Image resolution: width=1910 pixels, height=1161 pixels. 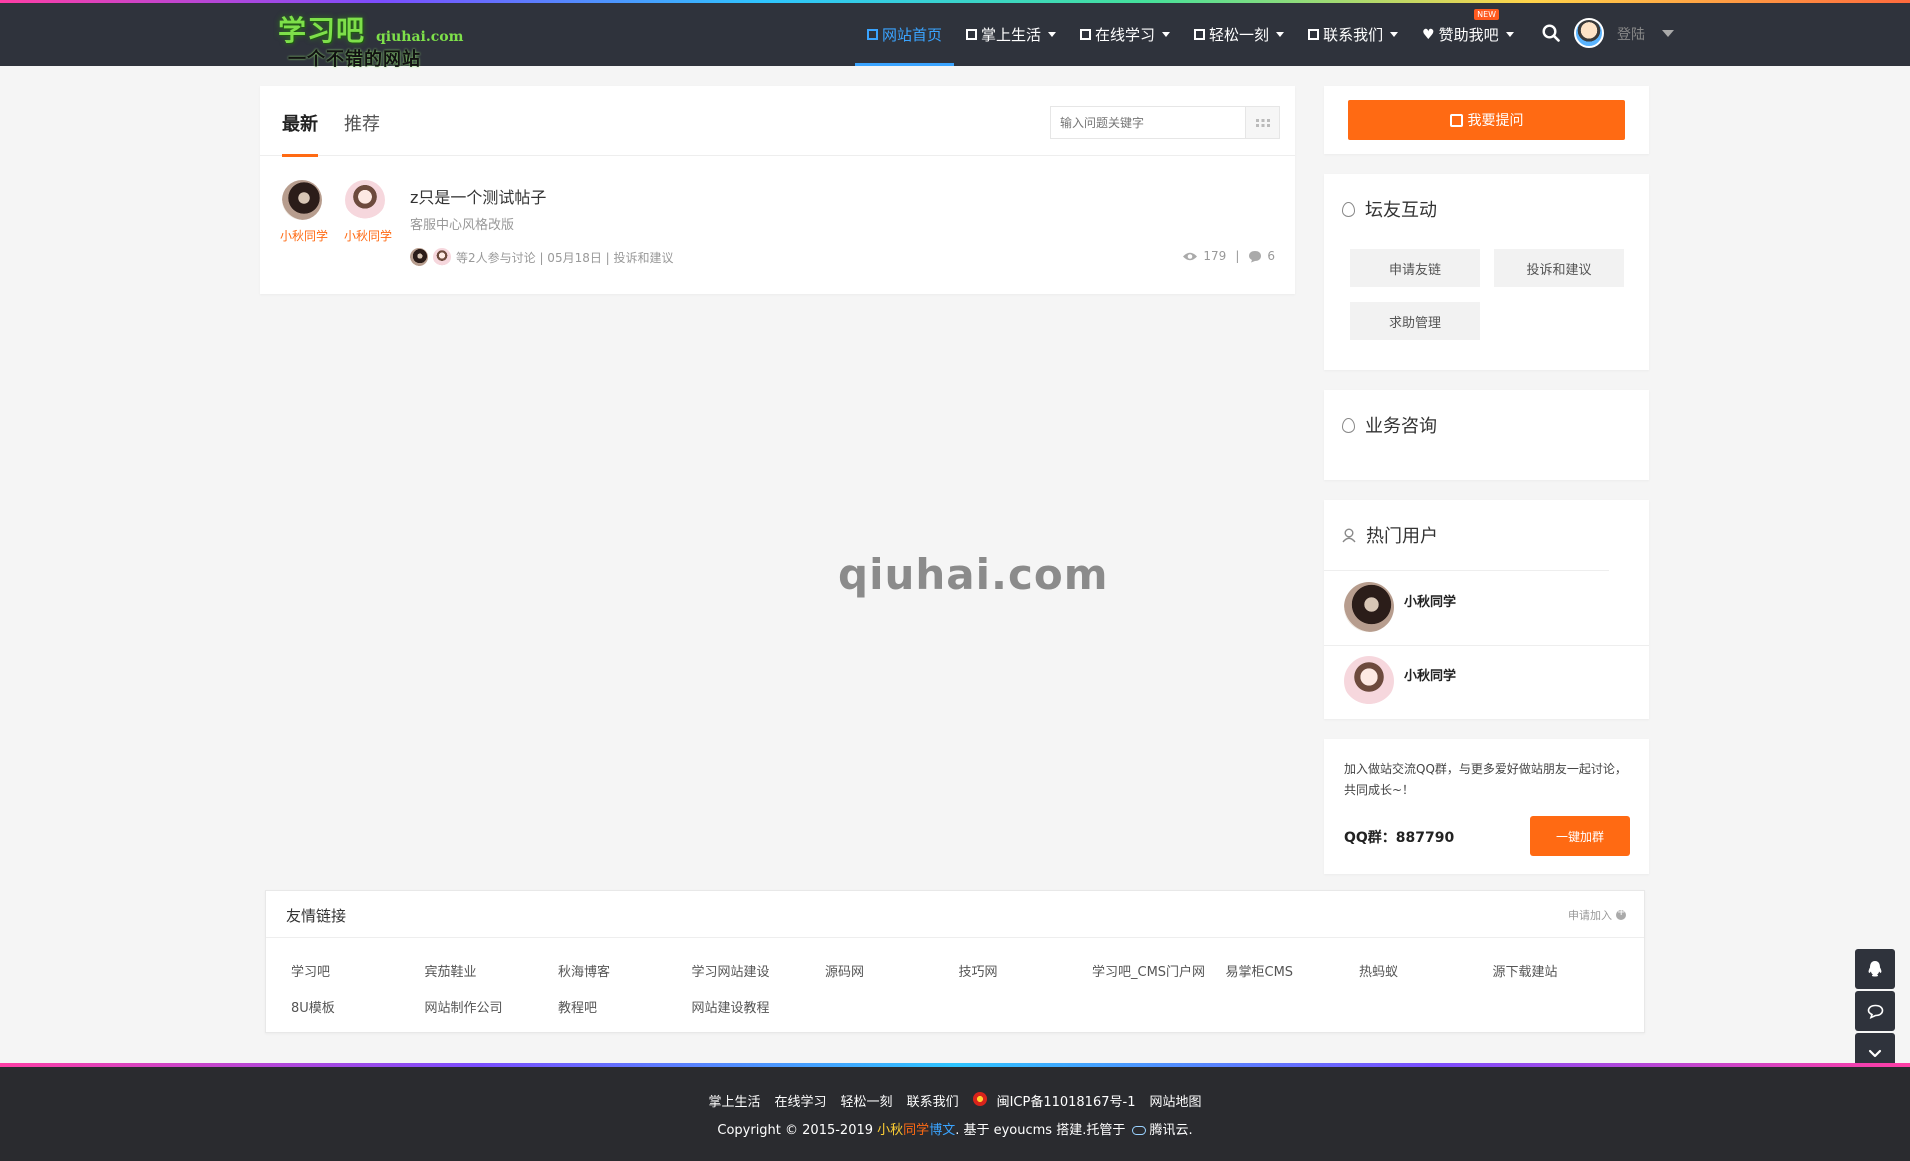 What do you see at coordinates (801, 1100) in the screenshot?
I see `footer-link: 在线学习` at bounding box center [801, 1100].